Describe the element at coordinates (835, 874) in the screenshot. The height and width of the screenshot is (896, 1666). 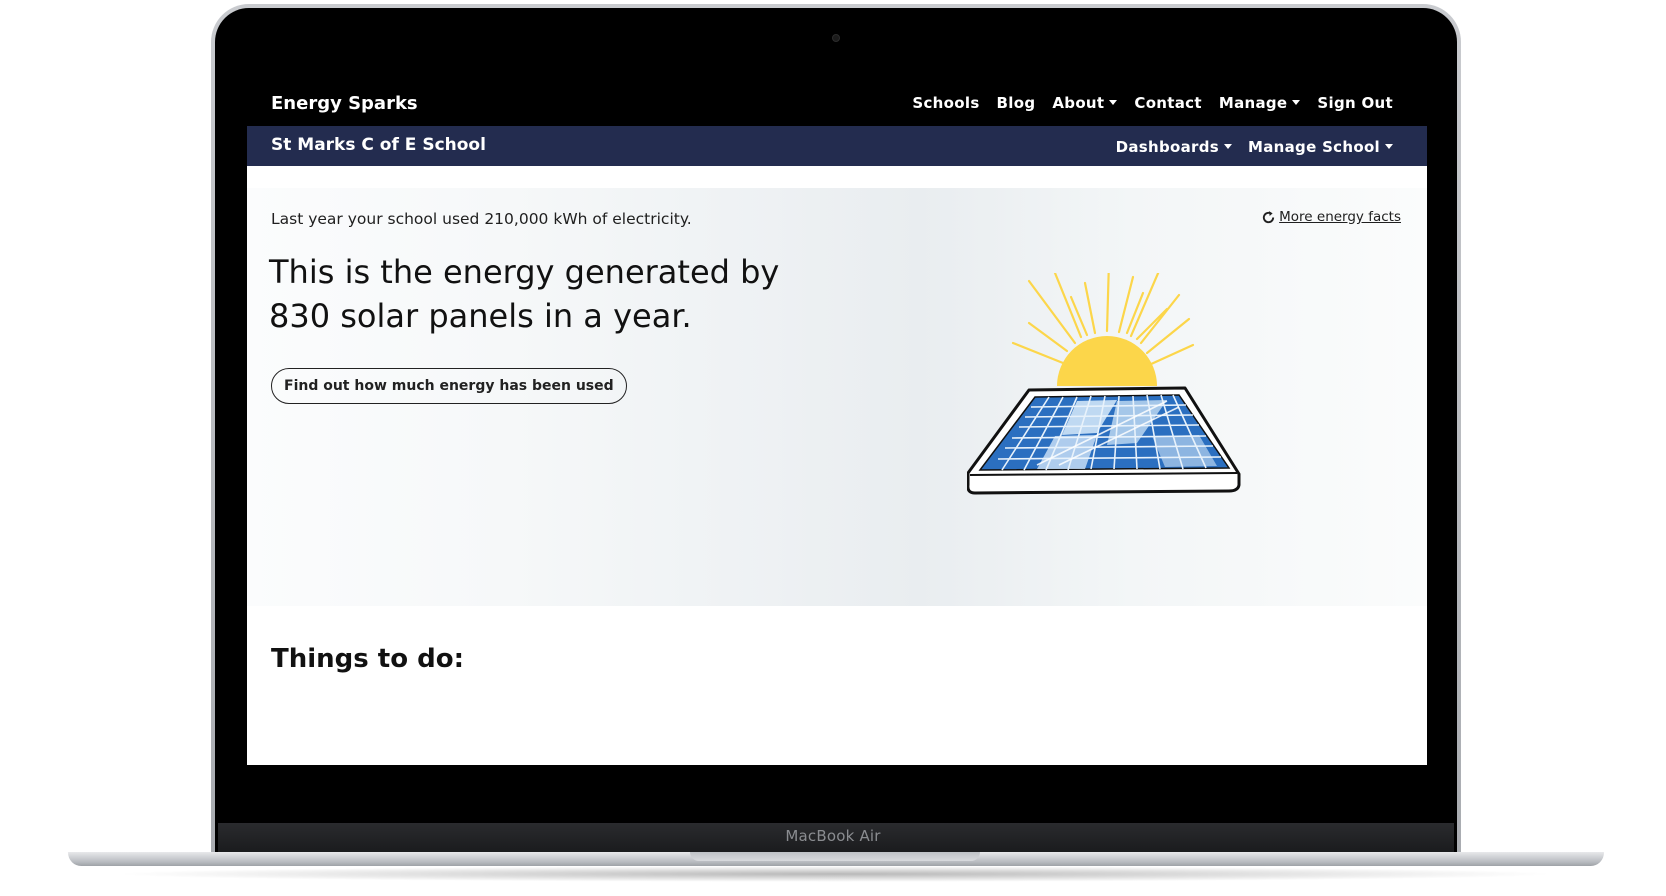
I see `laptop-shadow` at that location.